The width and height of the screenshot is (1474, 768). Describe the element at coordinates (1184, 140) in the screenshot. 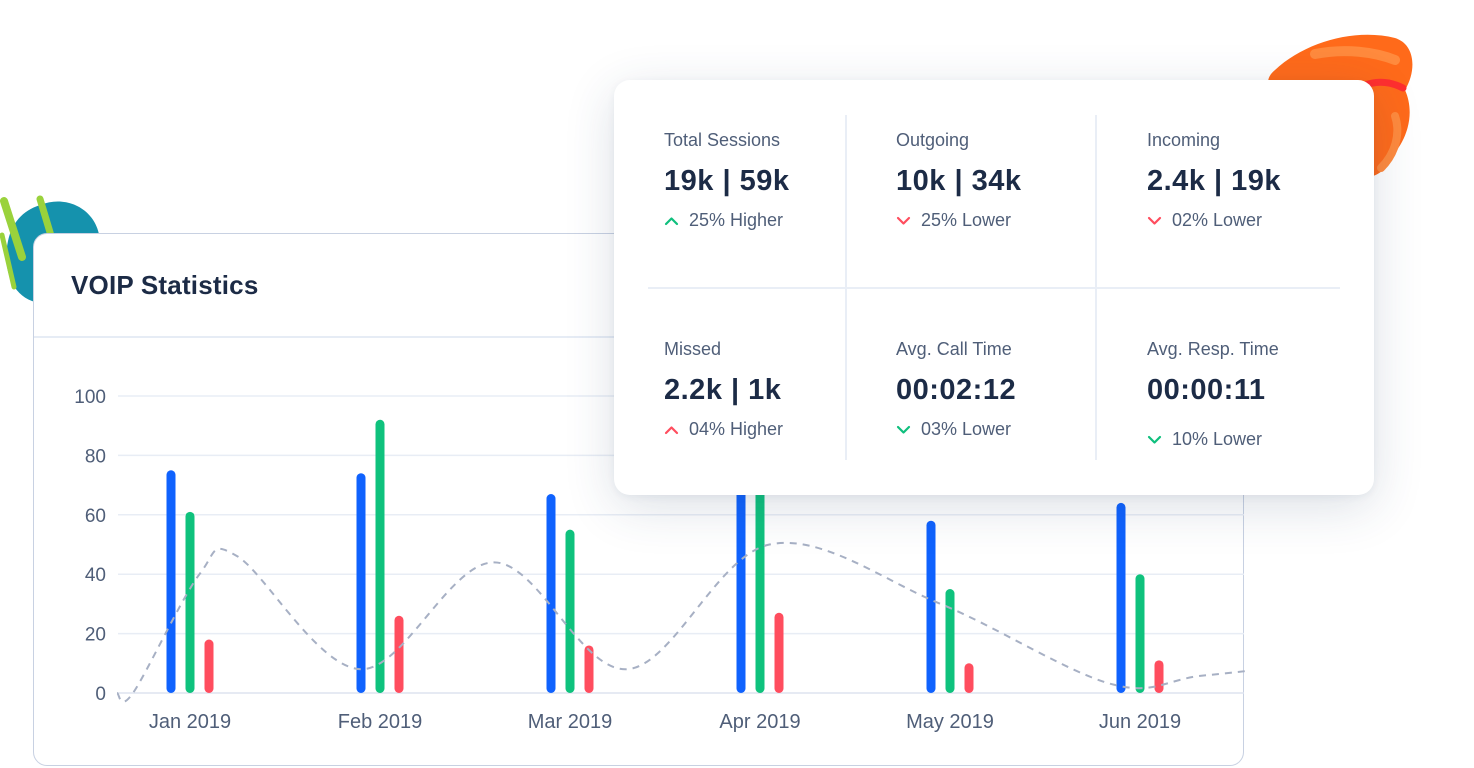

I see `stat-label: Incoming` at that location.